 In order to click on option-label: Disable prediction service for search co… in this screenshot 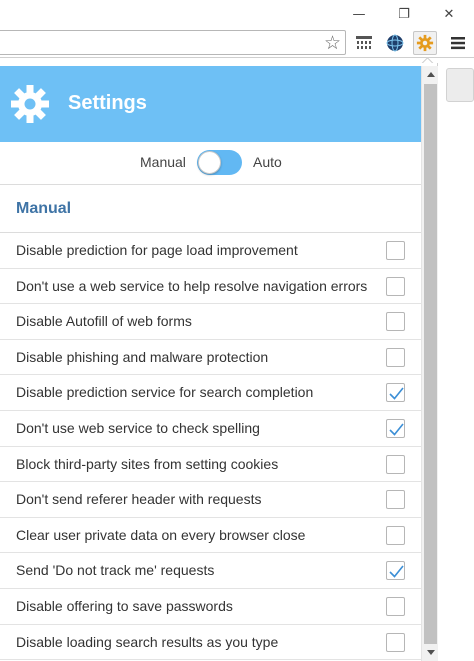, I will do `click(165, 392)`.